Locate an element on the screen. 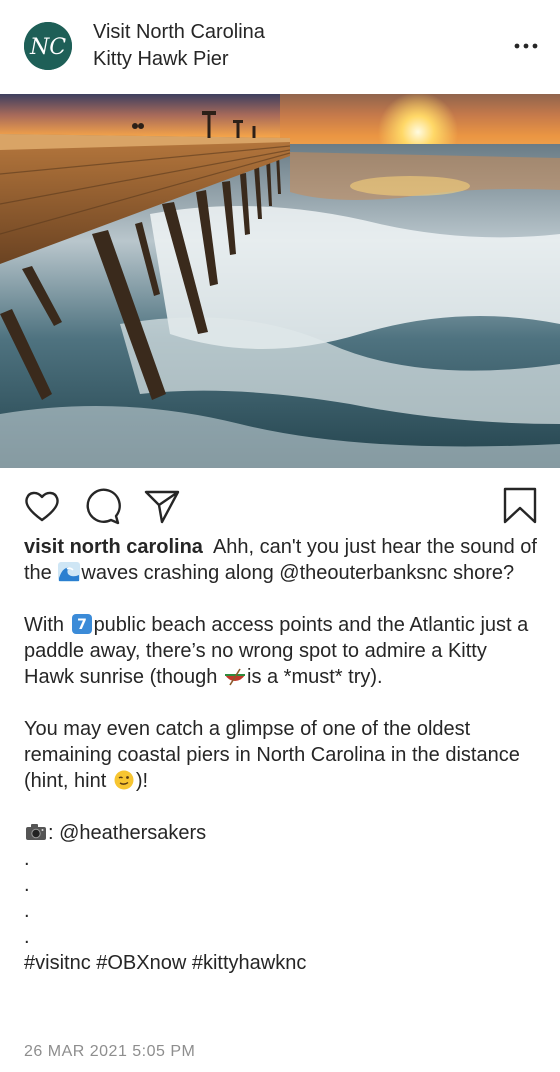 The width and height of the screenshot is (560, 1072). avatar-logo-text: NC is located at coordinates (47, 47).